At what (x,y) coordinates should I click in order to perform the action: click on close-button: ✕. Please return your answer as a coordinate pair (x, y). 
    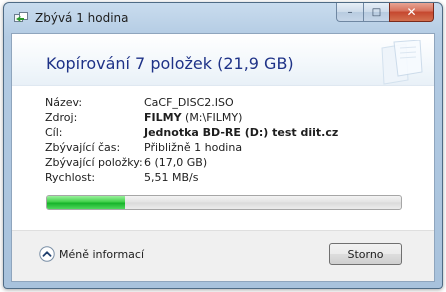
    Looking at the image, I should click on (411, 12).